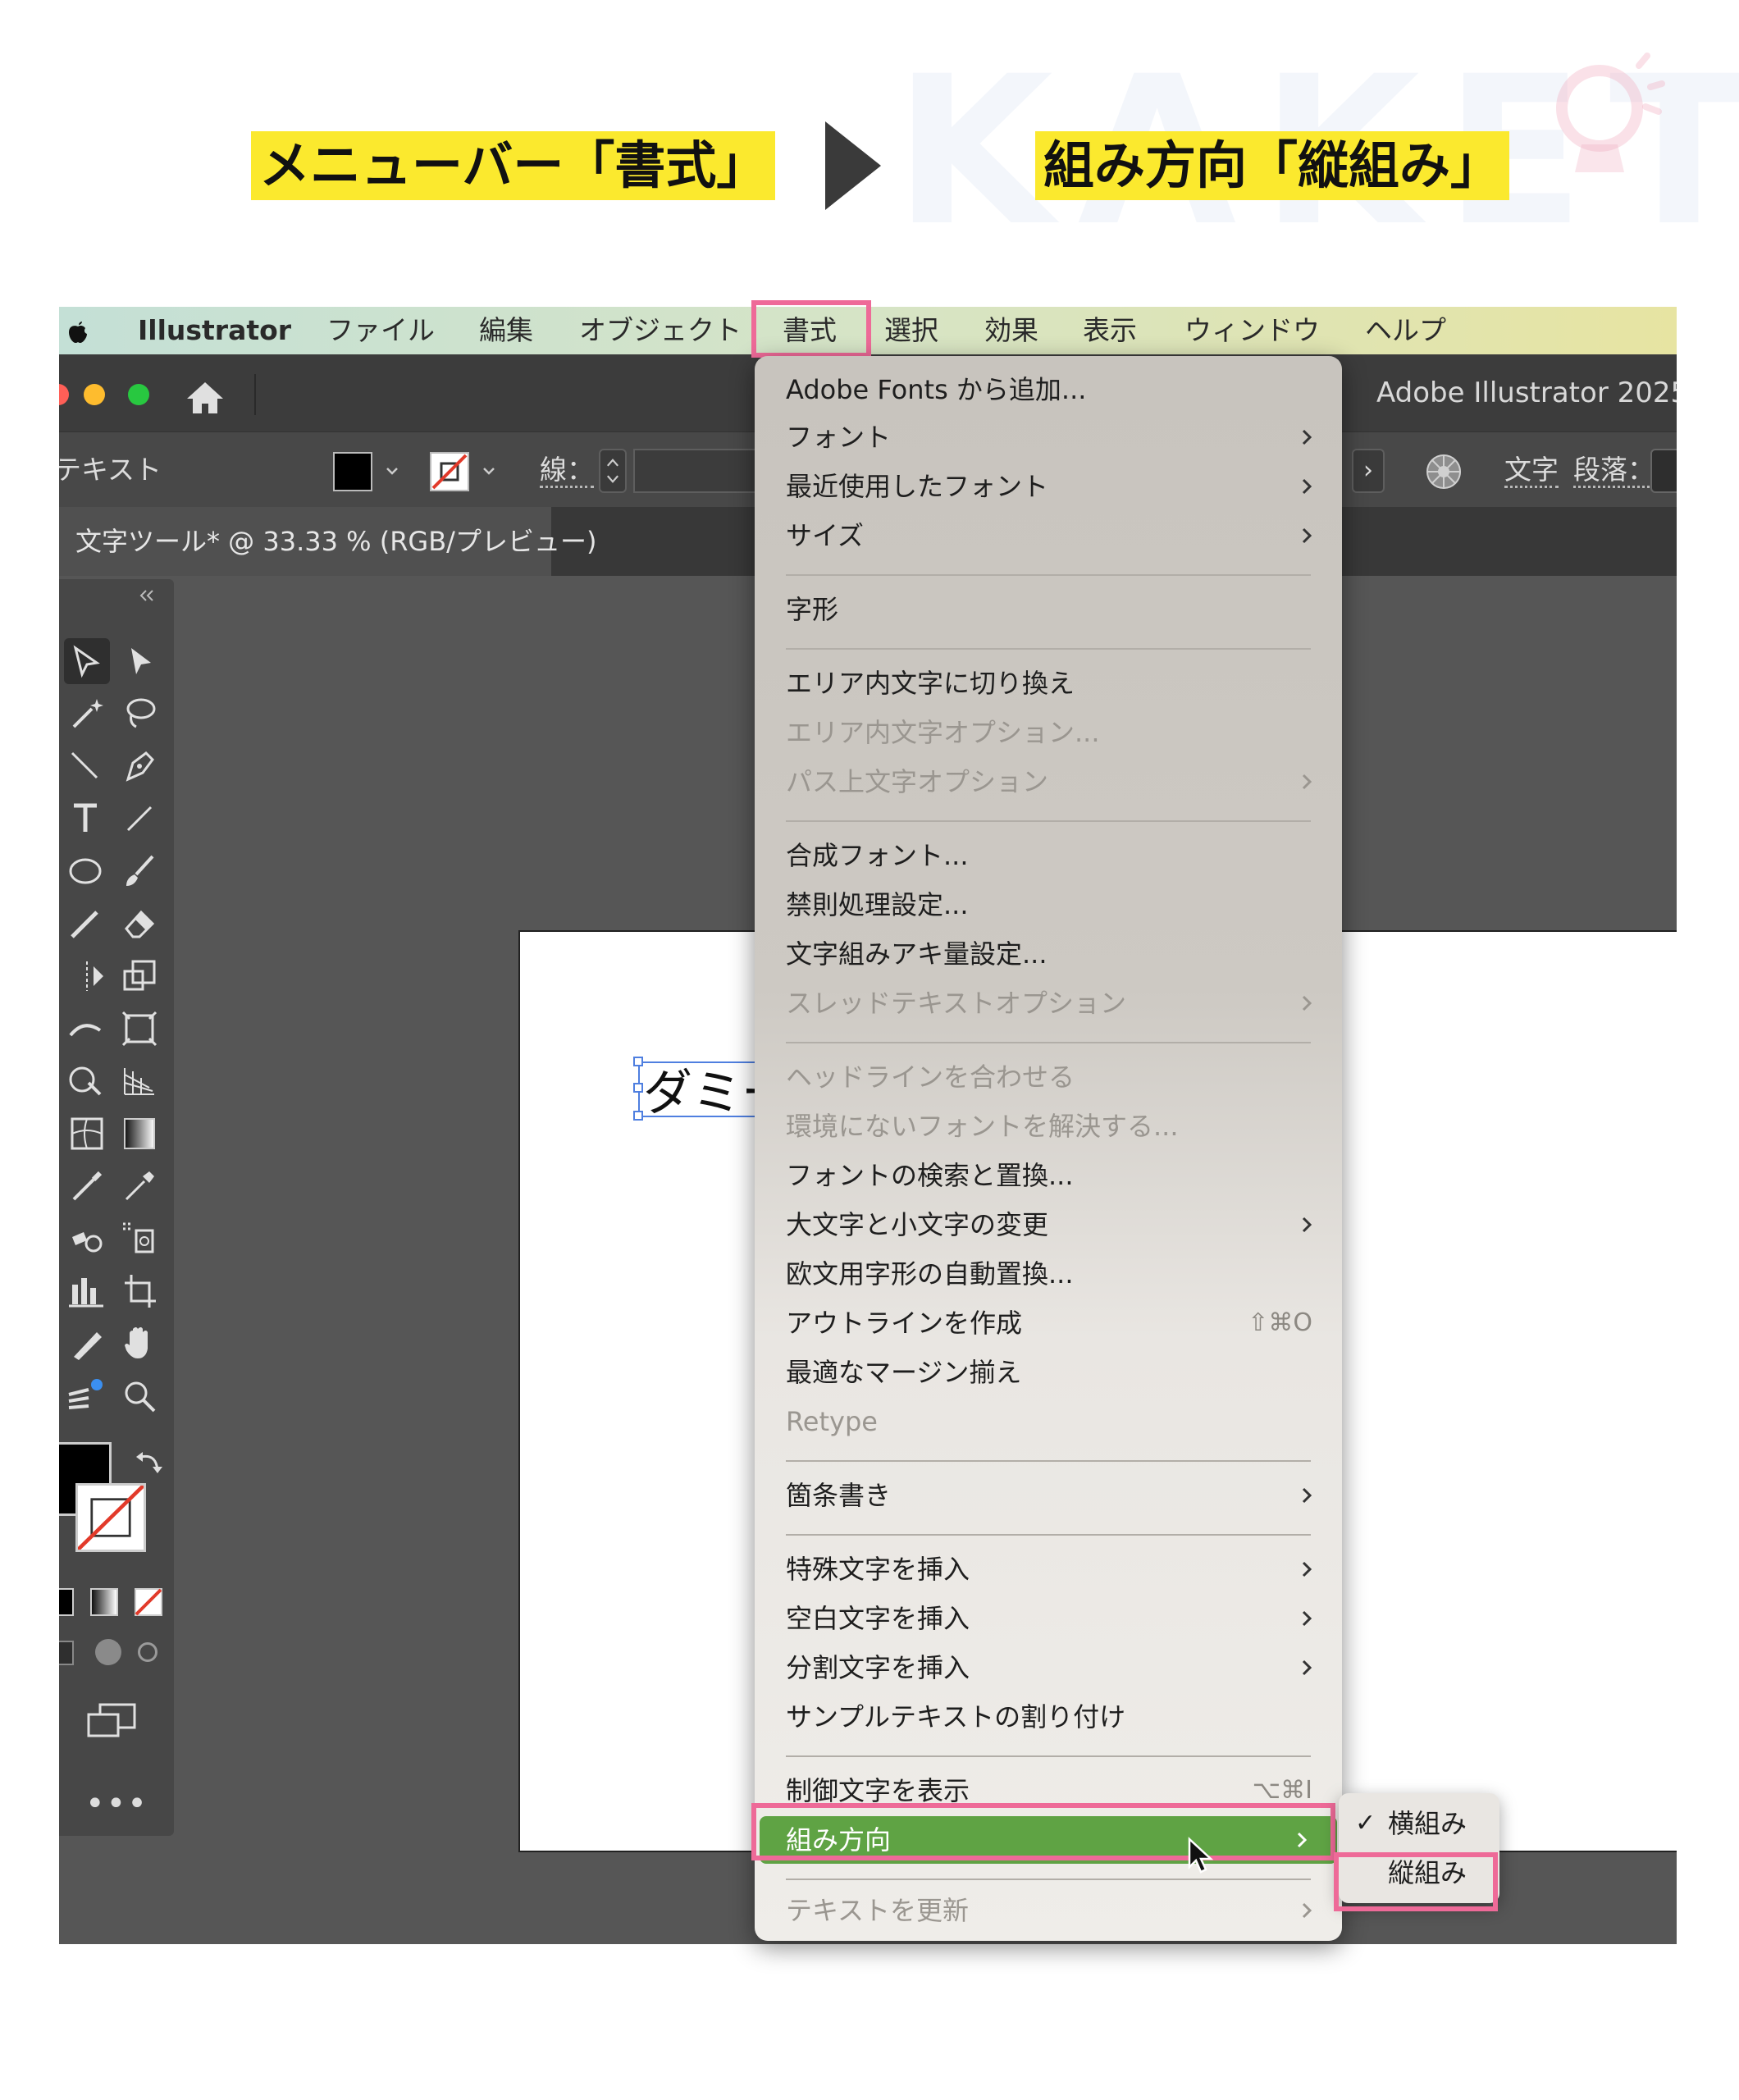 The height and width of the screenshot is (2100, 1739). Describe the element at coordinates (1048, 1373) in the screenshot. I see `menu-item-optical-margin: 最適なマージン揃え` at that location.